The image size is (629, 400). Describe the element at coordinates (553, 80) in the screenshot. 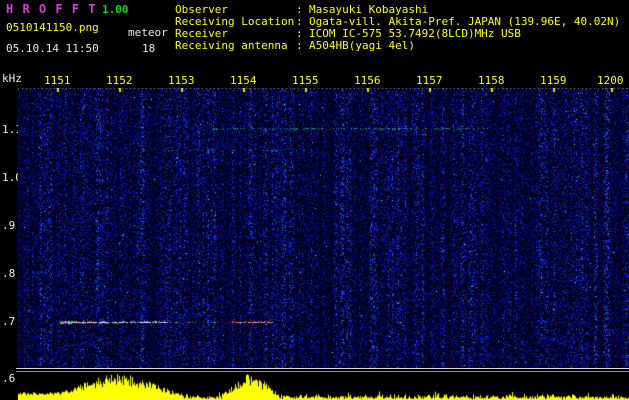

I see `time-tick-label: 1159` at that location.